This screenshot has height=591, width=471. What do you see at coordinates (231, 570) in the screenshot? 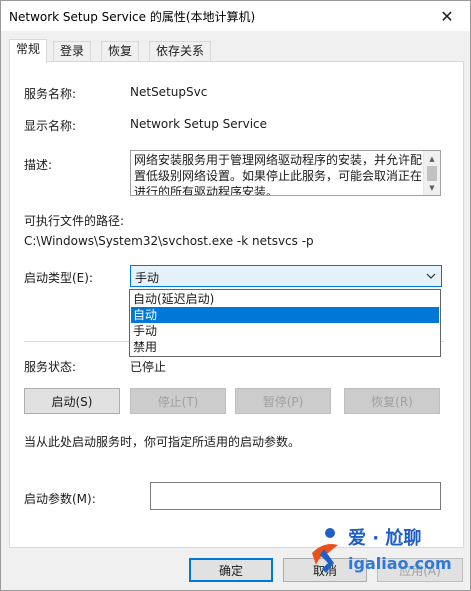
I see `ok-button: 确定` at bounding box center [231, 570].